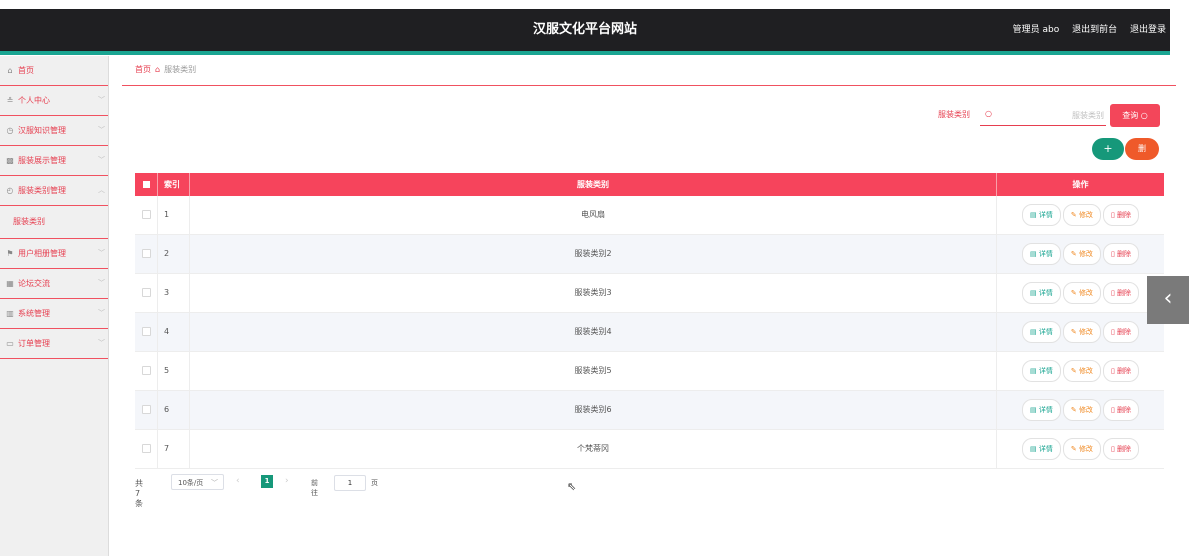 This screenshot has height=556, width=1189. What do you see at coordinates (649, 332) in the screenshot?
I see `table-row: 4 服装类别4 ▤ 详情 ✎ 修改 ▯ 删除` at bounding box center [649, 332].